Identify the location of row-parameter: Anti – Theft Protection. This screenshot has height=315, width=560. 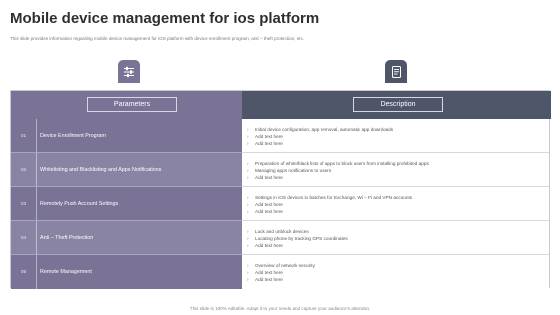
(67, 238).